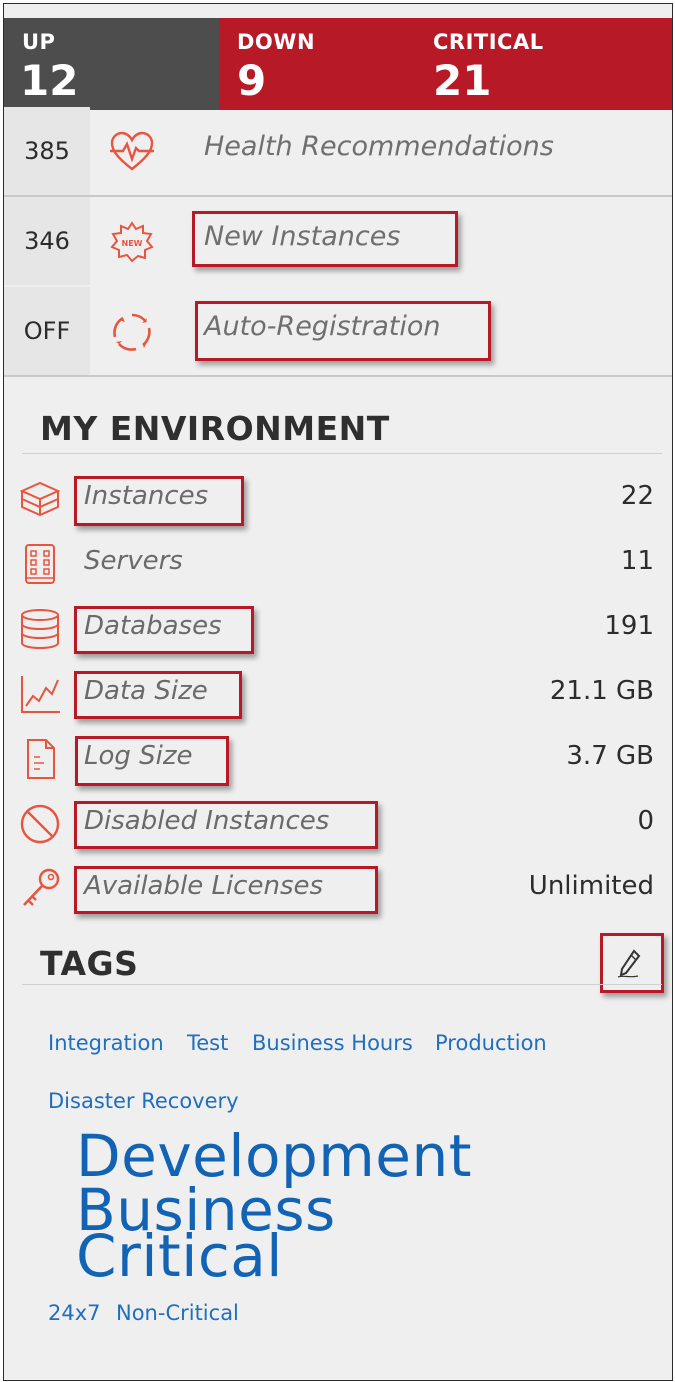 Image resolution: width=675 pixels, height=1382 pixels. I want to click on env-value-servers: 11, so click(637, 561).